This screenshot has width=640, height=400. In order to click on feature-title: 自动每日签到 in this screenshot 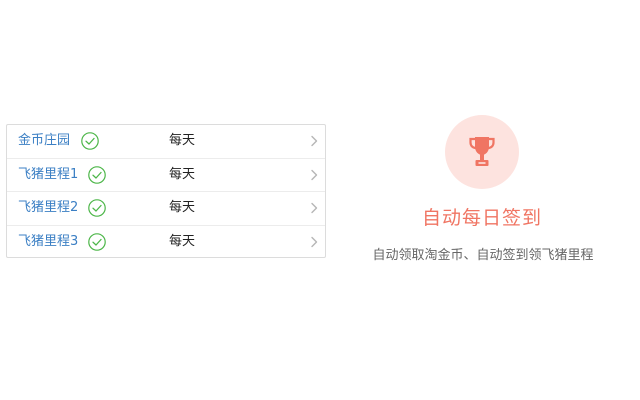, I will do `click(481, 218)`.